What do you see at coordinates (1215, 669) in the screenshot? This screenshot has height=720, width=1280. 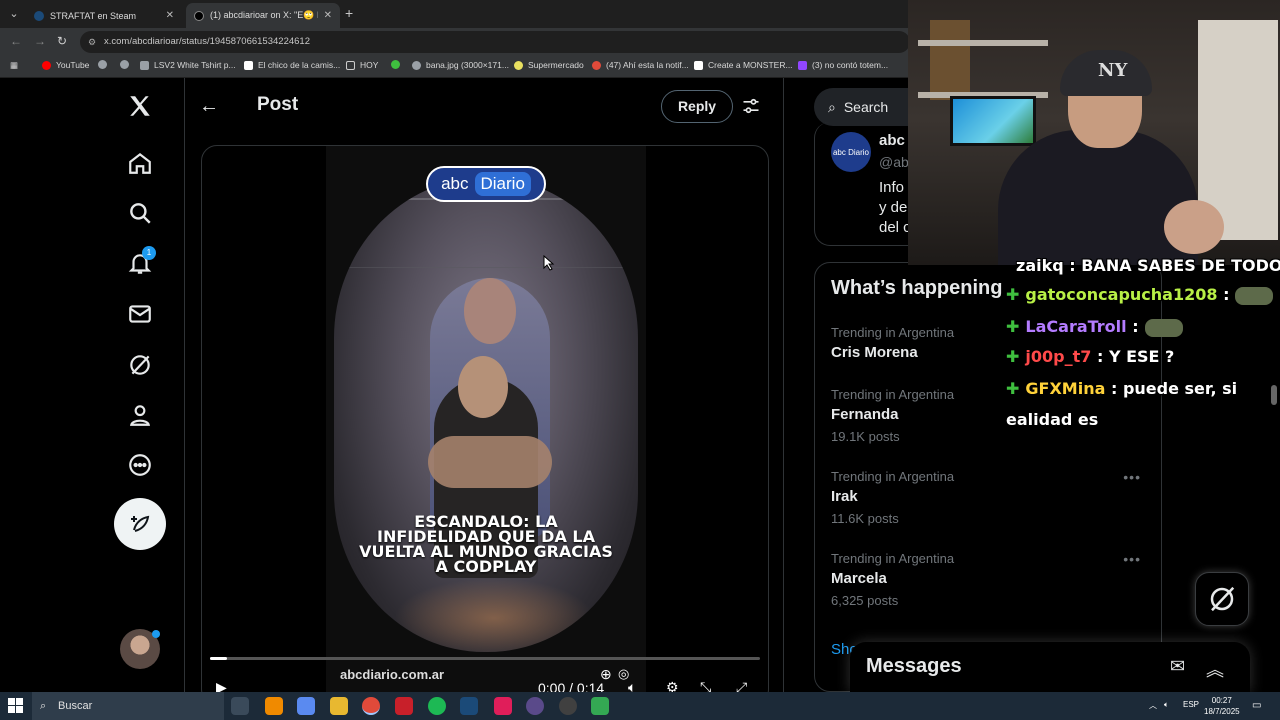 I see `expand-chevron-icon: ︽` at bounding box center [1215, 669].